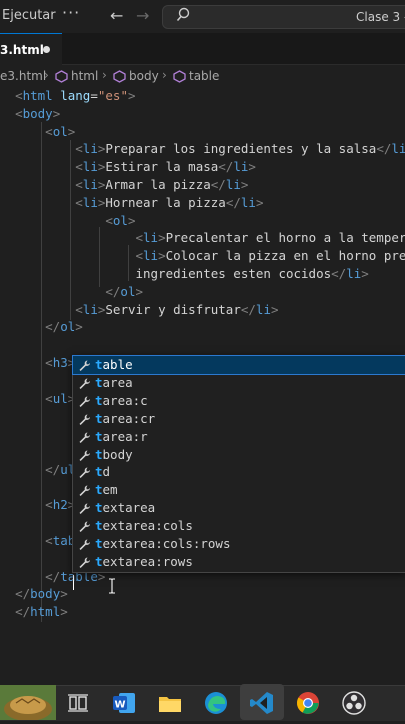 The height and width of the screenshot is (724, 405). What do you see at coordinates (112, 586) in the screenshot?
I see `ibeam-cursor-icon` at bounding box center [112, 586].